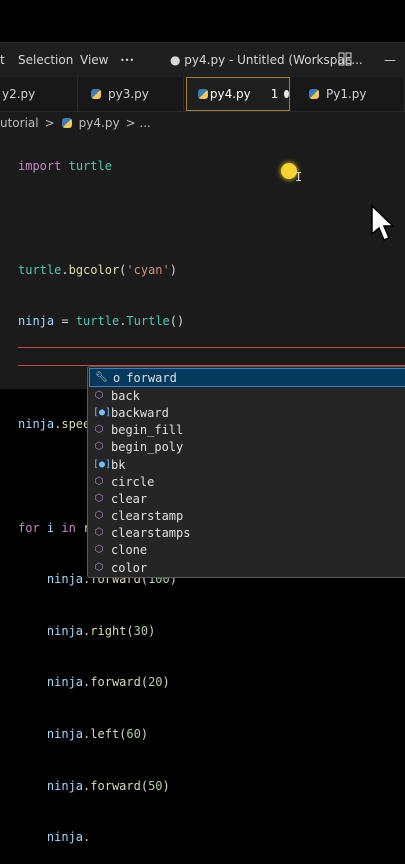 This screenshot has height=864, width=405. What do you see at coordinates (19, 94) in the screenshot?
I see `tab-label: y2.py` at bounding box center [19, 94].